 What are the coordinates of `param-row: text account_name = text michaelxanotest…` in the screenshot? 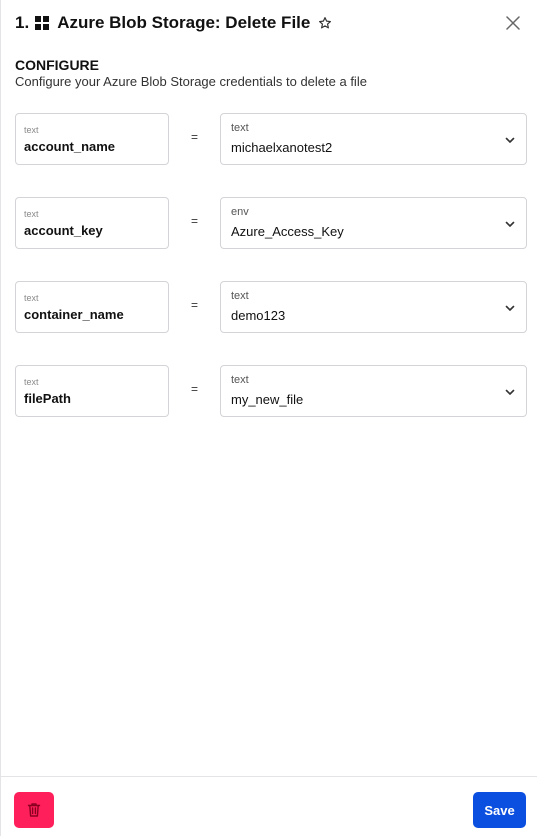 It's located at (271, 139).